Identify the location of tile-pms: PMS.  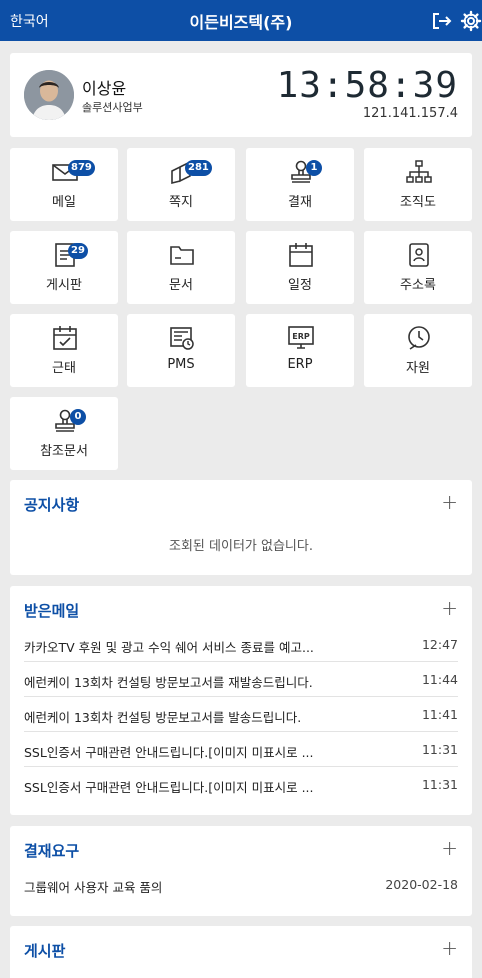
(181, 350).